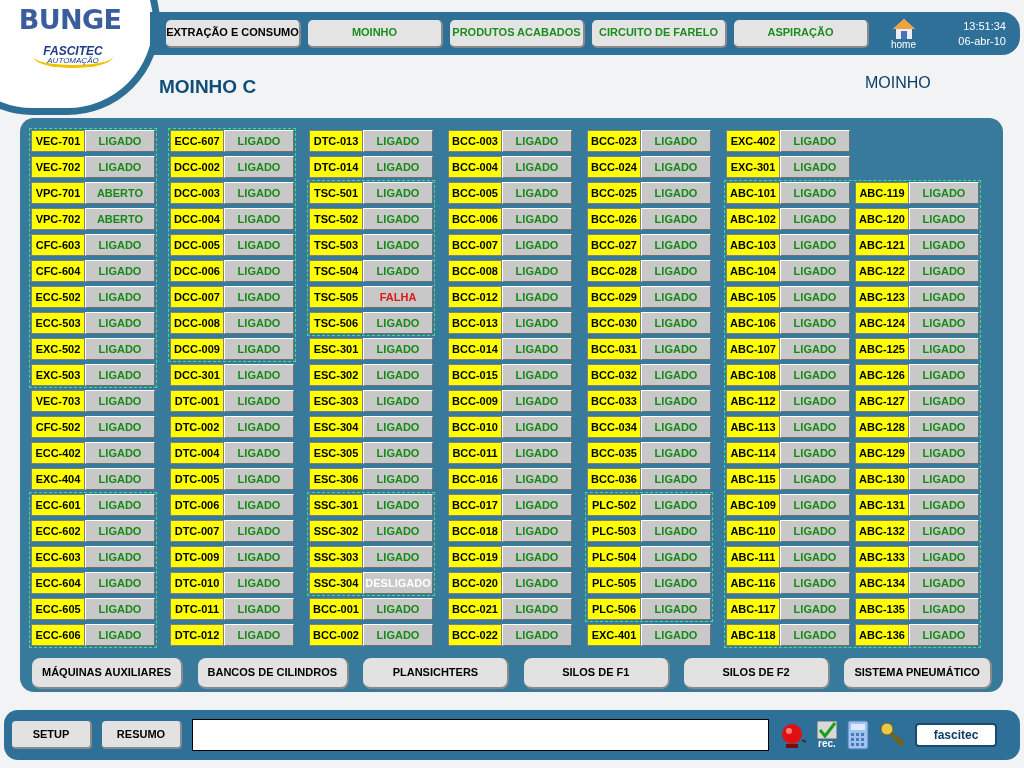 Image resolution: width=1024 pixels, height=768 pixels. I want to click on section-button: PLANSICHTERS, so click(436, 673).